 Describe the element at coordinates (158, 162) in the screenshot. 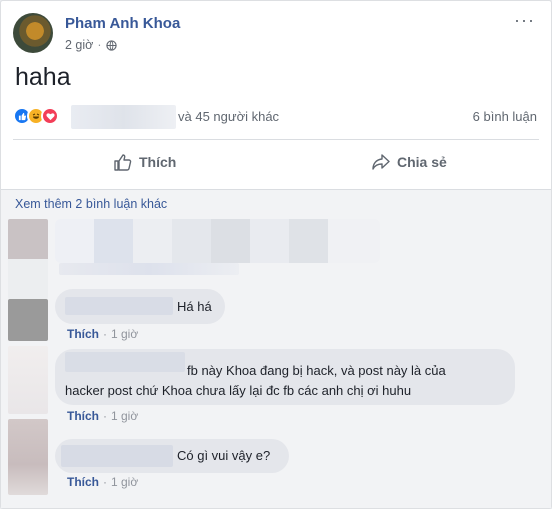

I see `like-button-label: Thích` at that location.